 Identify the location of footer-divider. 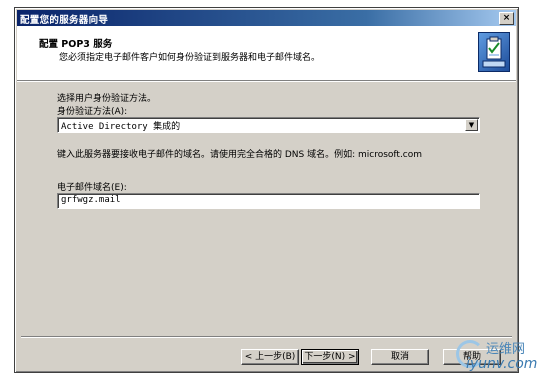
(266, 337).